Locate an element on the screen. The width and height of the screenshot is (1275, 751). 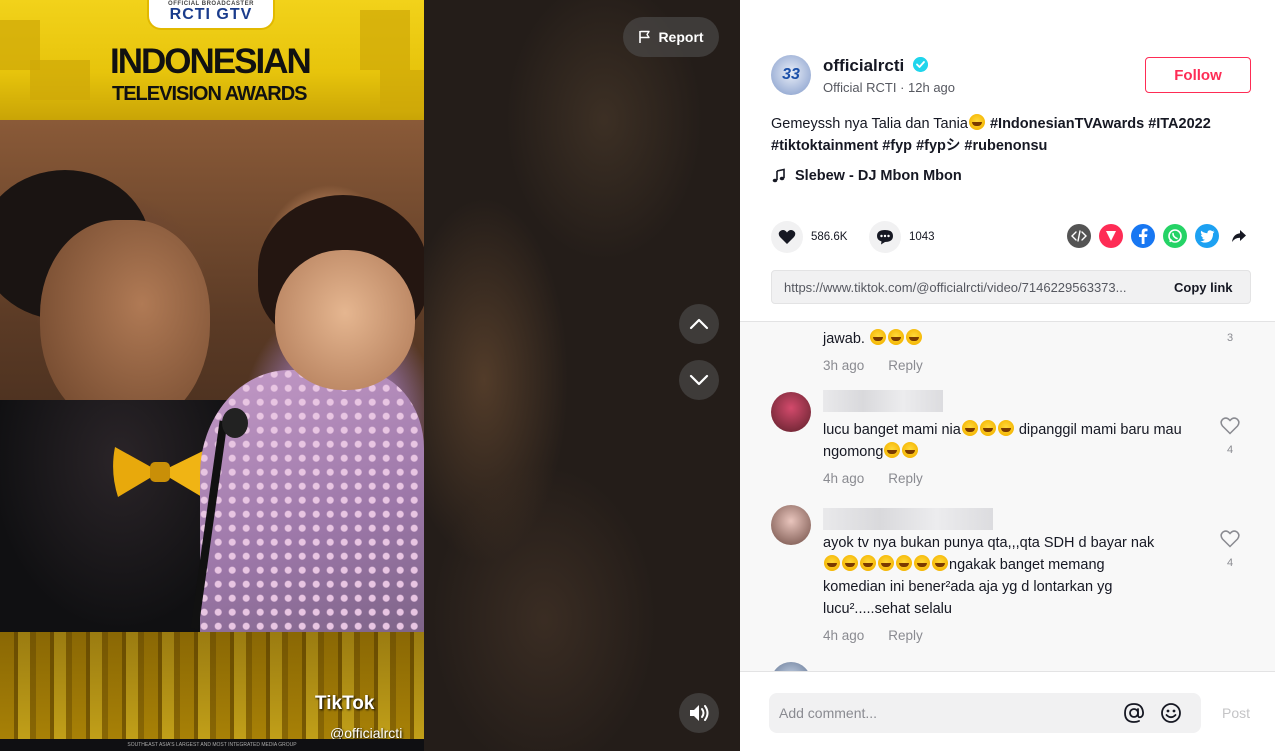
comment-text: jawab. is located at coordinates (1013, 339).